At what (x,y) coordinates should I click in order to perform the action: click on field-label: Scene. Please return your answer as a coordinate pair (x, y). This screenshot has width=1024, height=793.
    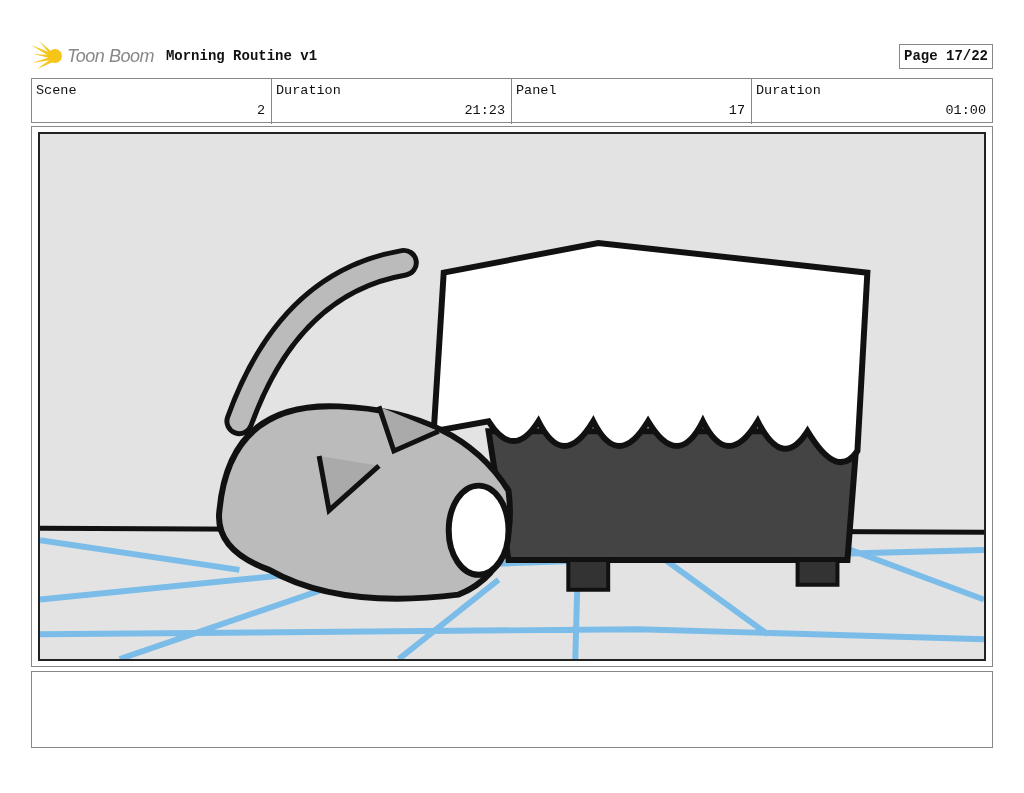
    Looking at the image, I should click on (57, 91).